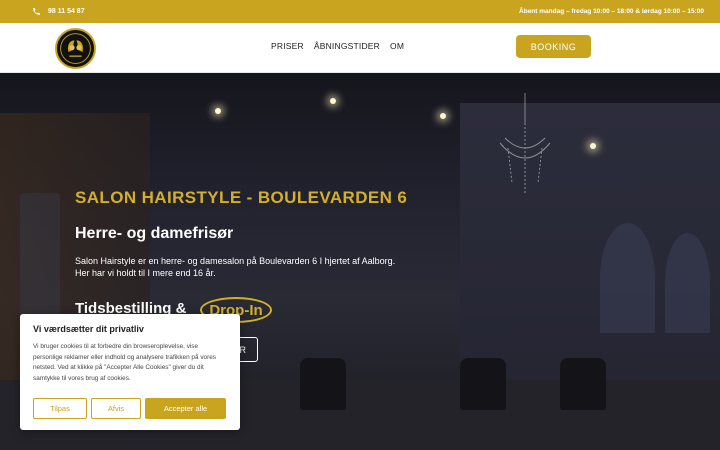 The image size is (720, 450). I want to click on nav-item-priser: PRISER, so click(287, 46).